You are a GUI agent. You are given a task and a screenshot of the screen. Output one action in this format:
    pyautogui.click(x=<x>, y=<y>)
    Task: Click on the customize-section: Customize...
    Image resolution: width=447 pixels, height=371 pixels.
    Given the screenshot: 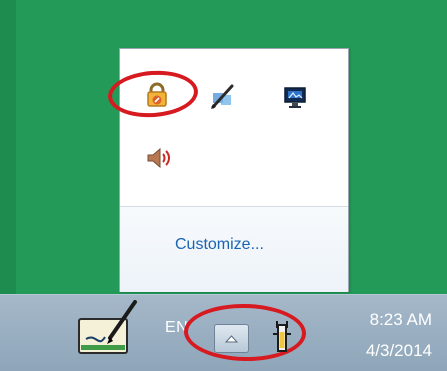 What is the action you would take?
    pyautogui.click(x=234, y=249)
    